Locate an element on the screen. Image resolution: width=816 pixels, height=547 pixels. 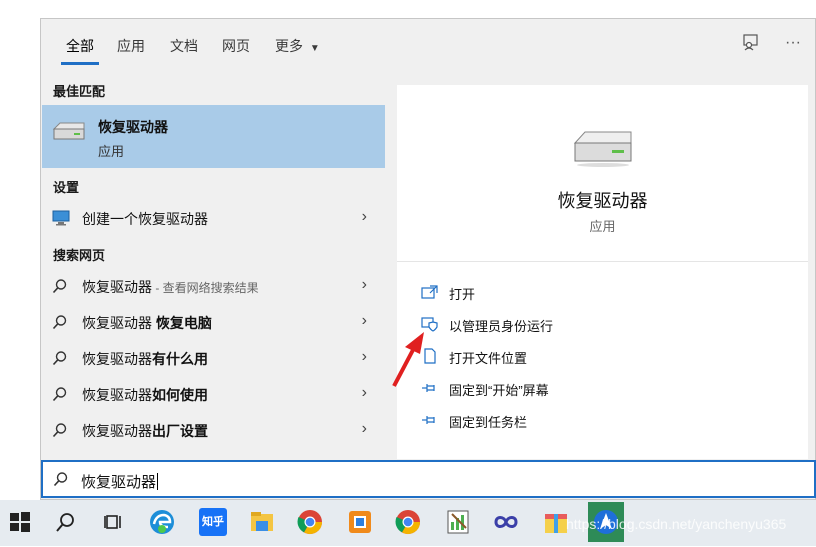
web-result-2: 恢复驱动器 恢复电脑 › is located at coordinates (213, 322).